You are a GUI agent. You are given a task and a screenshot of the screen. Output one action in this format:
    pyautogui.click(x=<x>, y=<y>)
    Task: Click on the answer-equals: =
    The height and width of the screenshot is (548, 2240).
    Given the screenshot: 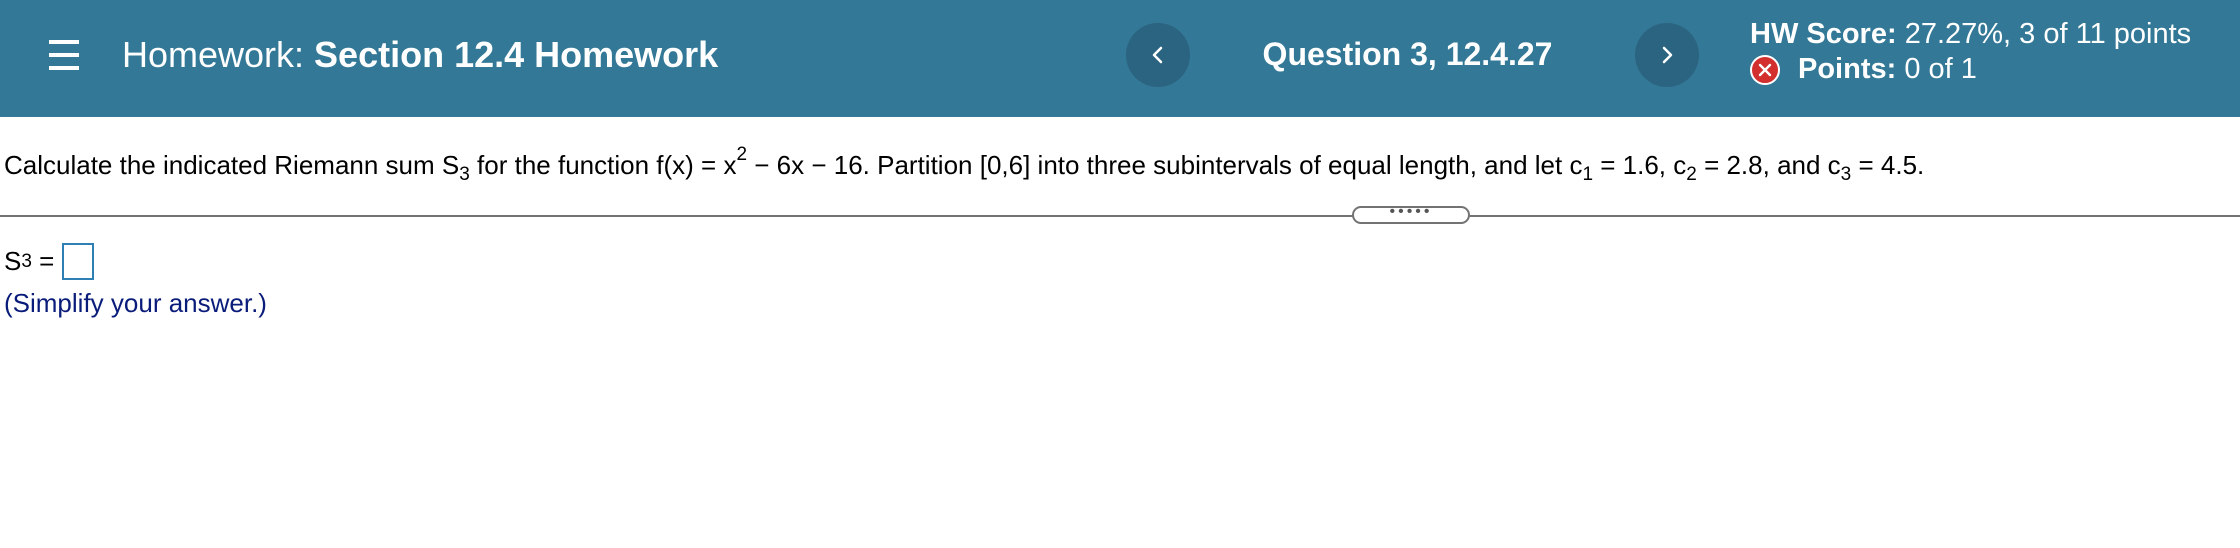 What is the action you would take?
    pyautogui.click(x=47, y=261)
    